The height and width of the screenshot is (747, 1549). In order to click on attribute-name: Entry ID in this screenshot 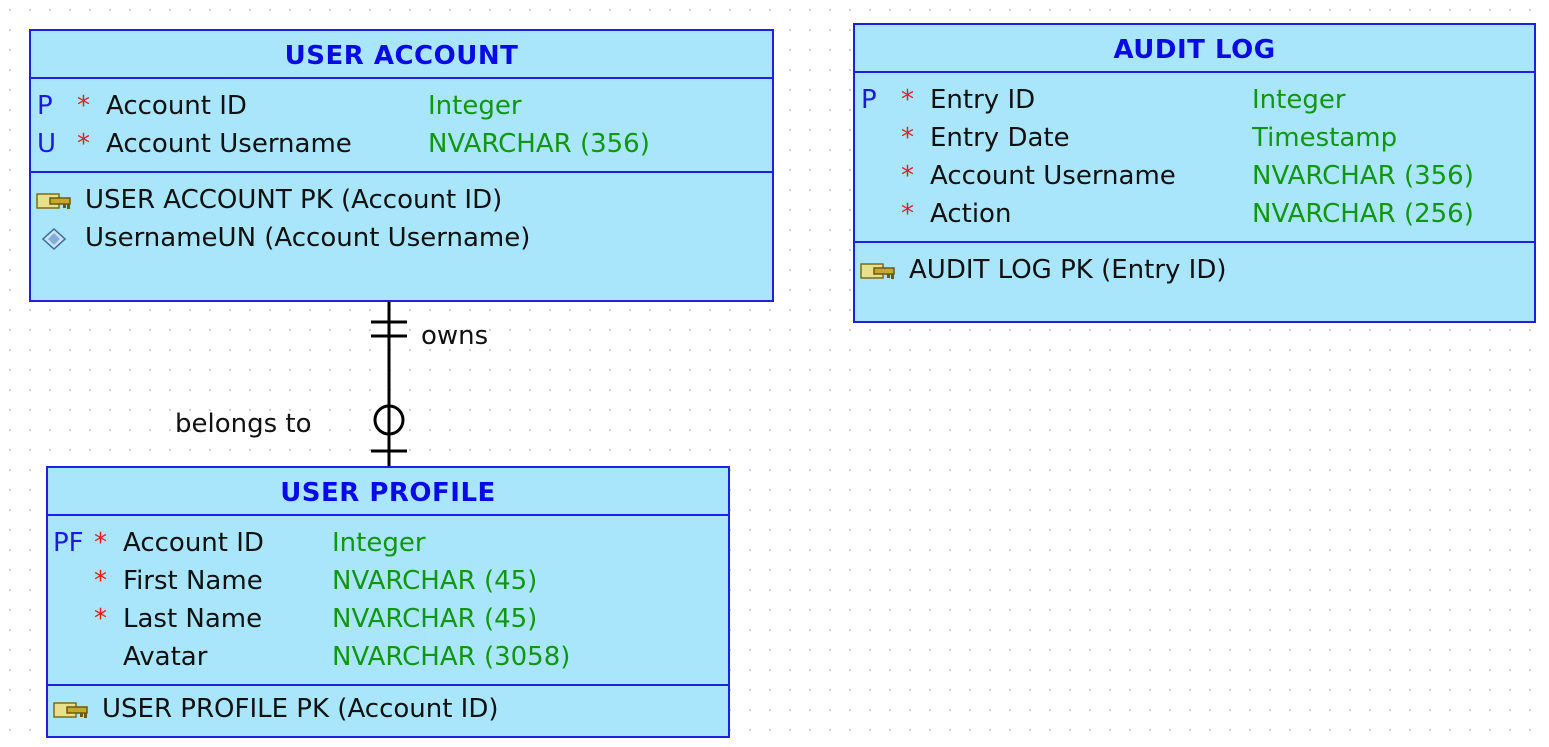, I will do `click(983, 100)`.